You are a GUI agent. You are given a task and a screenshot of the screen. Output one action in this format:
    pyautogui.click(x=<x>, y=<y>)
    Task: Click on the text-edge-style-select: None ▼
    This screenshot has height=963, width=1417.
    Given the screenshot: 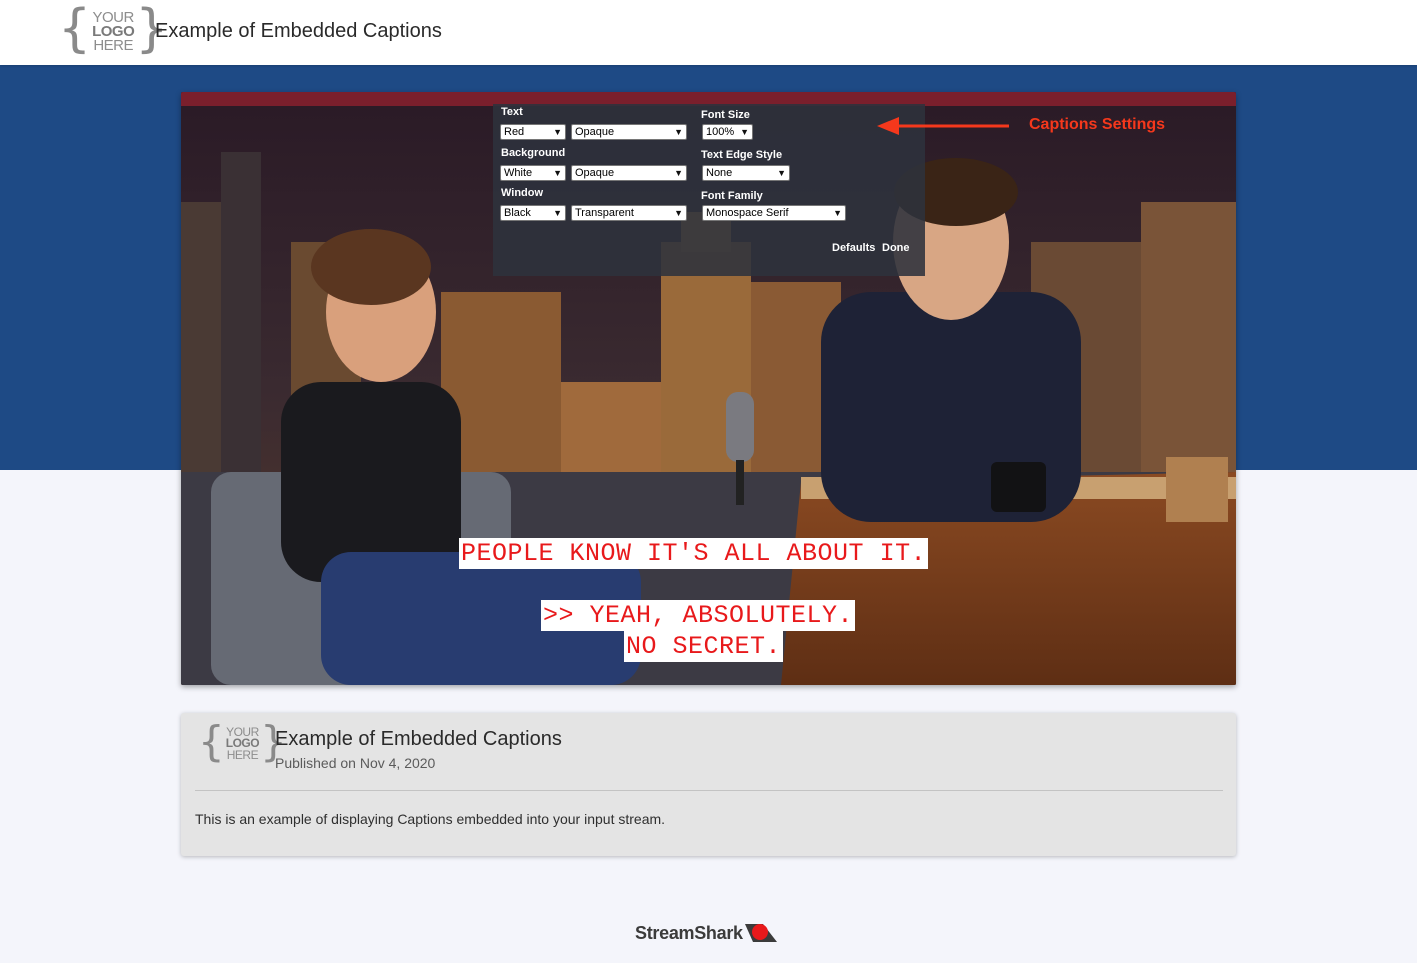 What is the action you would take?
    pyautogui.click(x=746, y=173)
    